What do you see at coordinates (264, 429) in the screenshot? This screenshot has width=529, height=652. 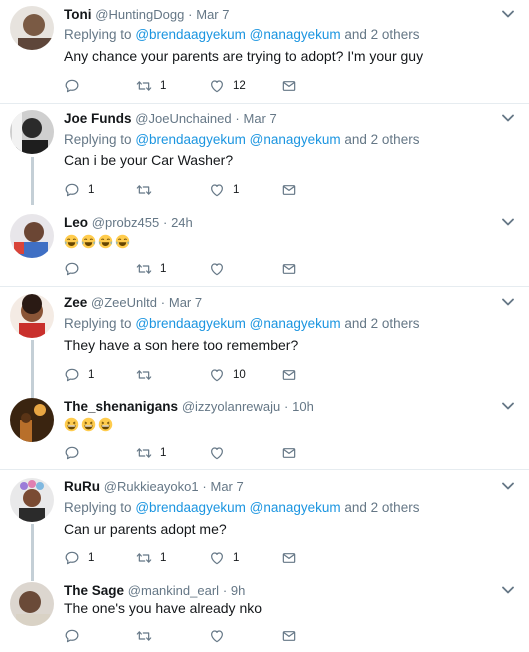 I see `tweet: The_shenanigans @izzyolanrewaju · 10h 1` at bounding box center [264, 429].